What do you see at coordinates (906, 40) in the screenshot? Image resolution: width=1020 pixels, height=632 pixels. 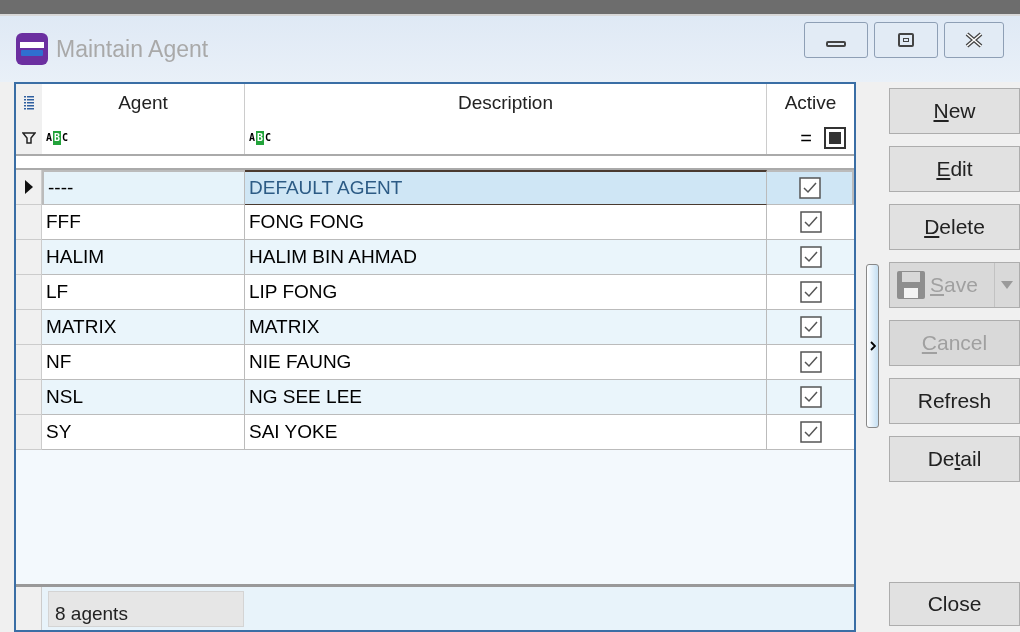 I see `maximize-button` at bounding box center [906, 40].